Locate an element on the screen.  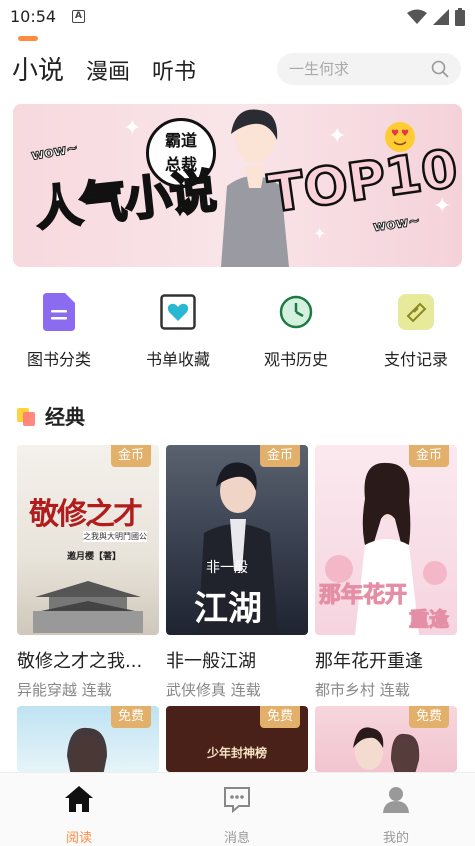
entry-history: 观书历史 is located at coordinates (296, 331).